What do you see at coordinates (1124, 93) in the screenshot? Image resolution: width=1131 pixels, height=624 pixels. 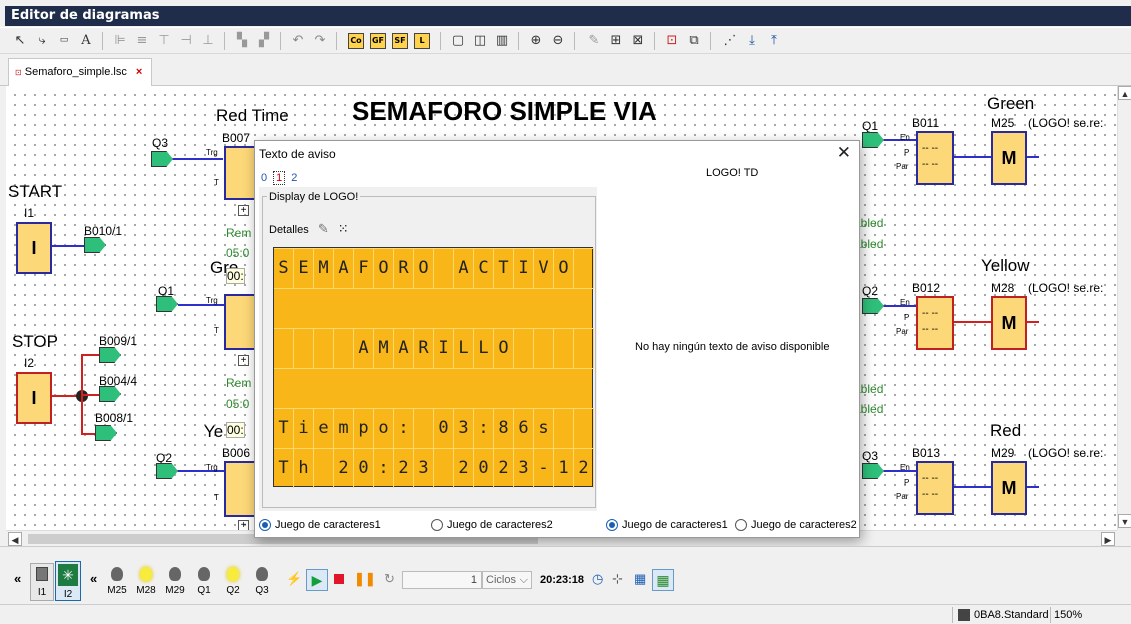 I see `scroll-up-icon: ▲` at bounding box center [1124, 93].